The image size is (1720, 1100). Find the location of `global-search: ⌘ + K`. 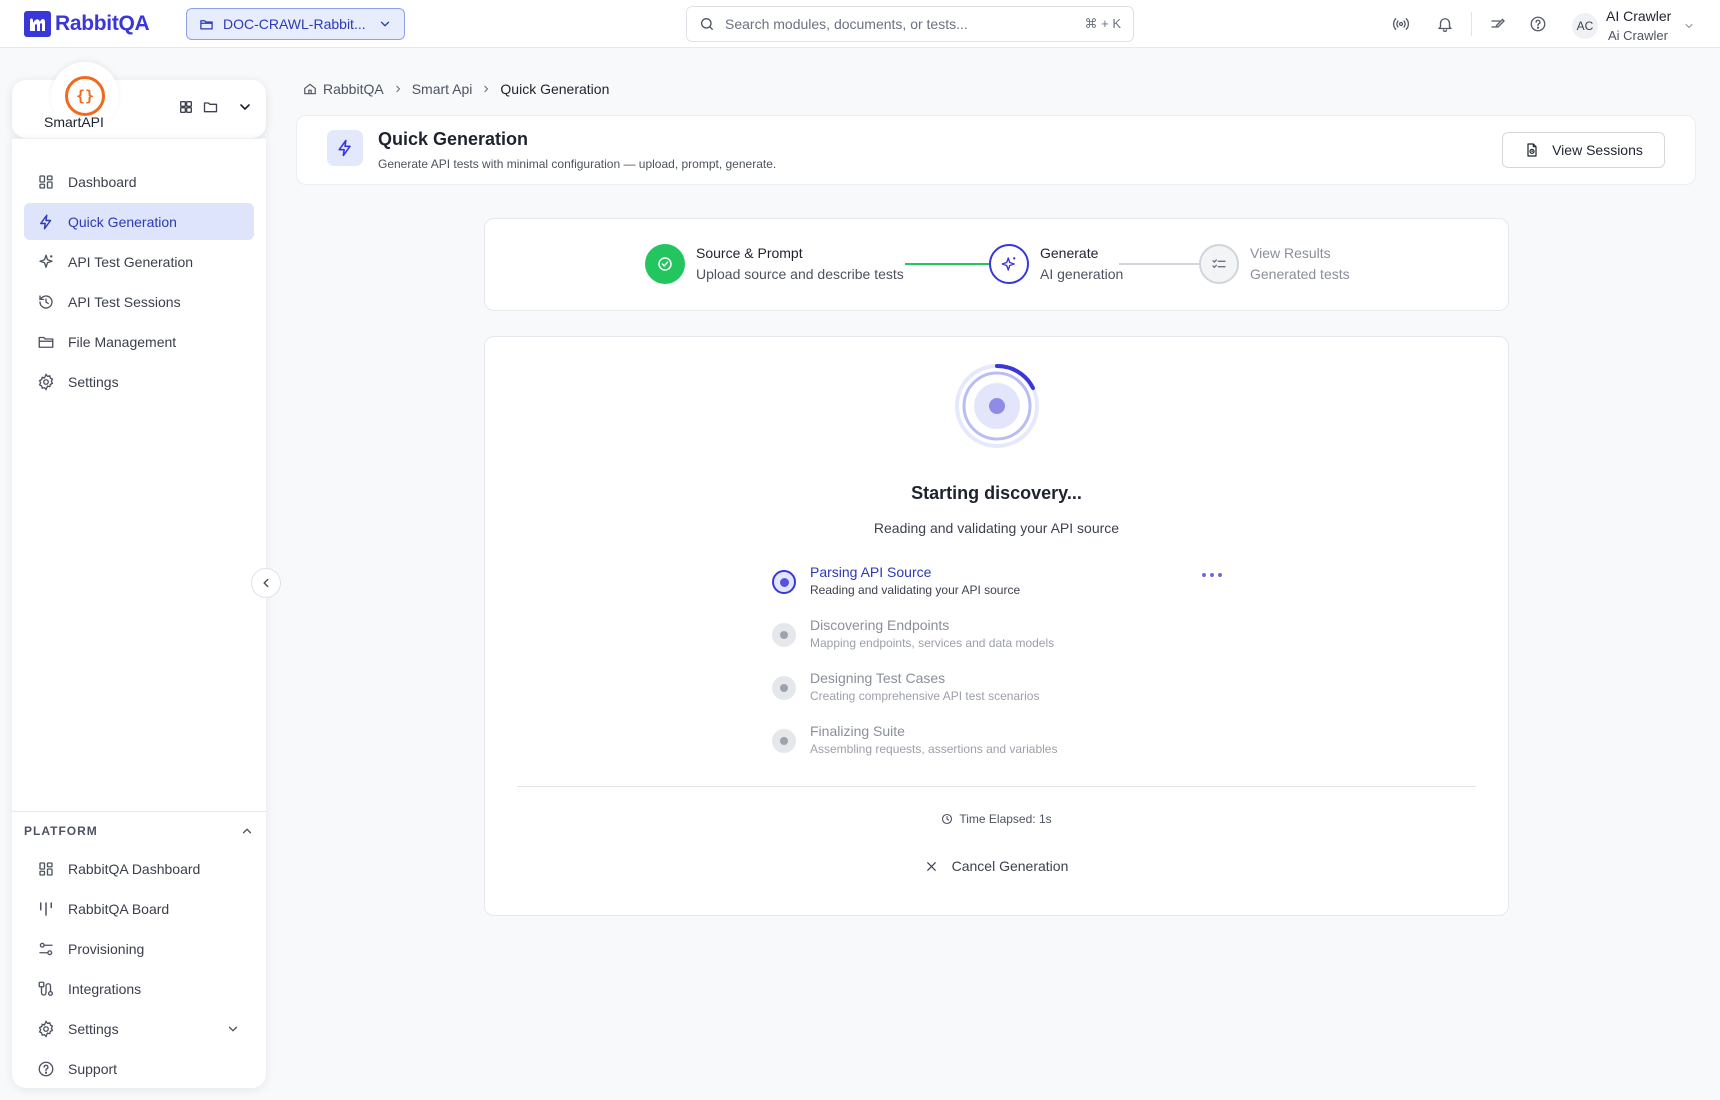

global-search: ⌘ + K is located at coordinates (910, 24).